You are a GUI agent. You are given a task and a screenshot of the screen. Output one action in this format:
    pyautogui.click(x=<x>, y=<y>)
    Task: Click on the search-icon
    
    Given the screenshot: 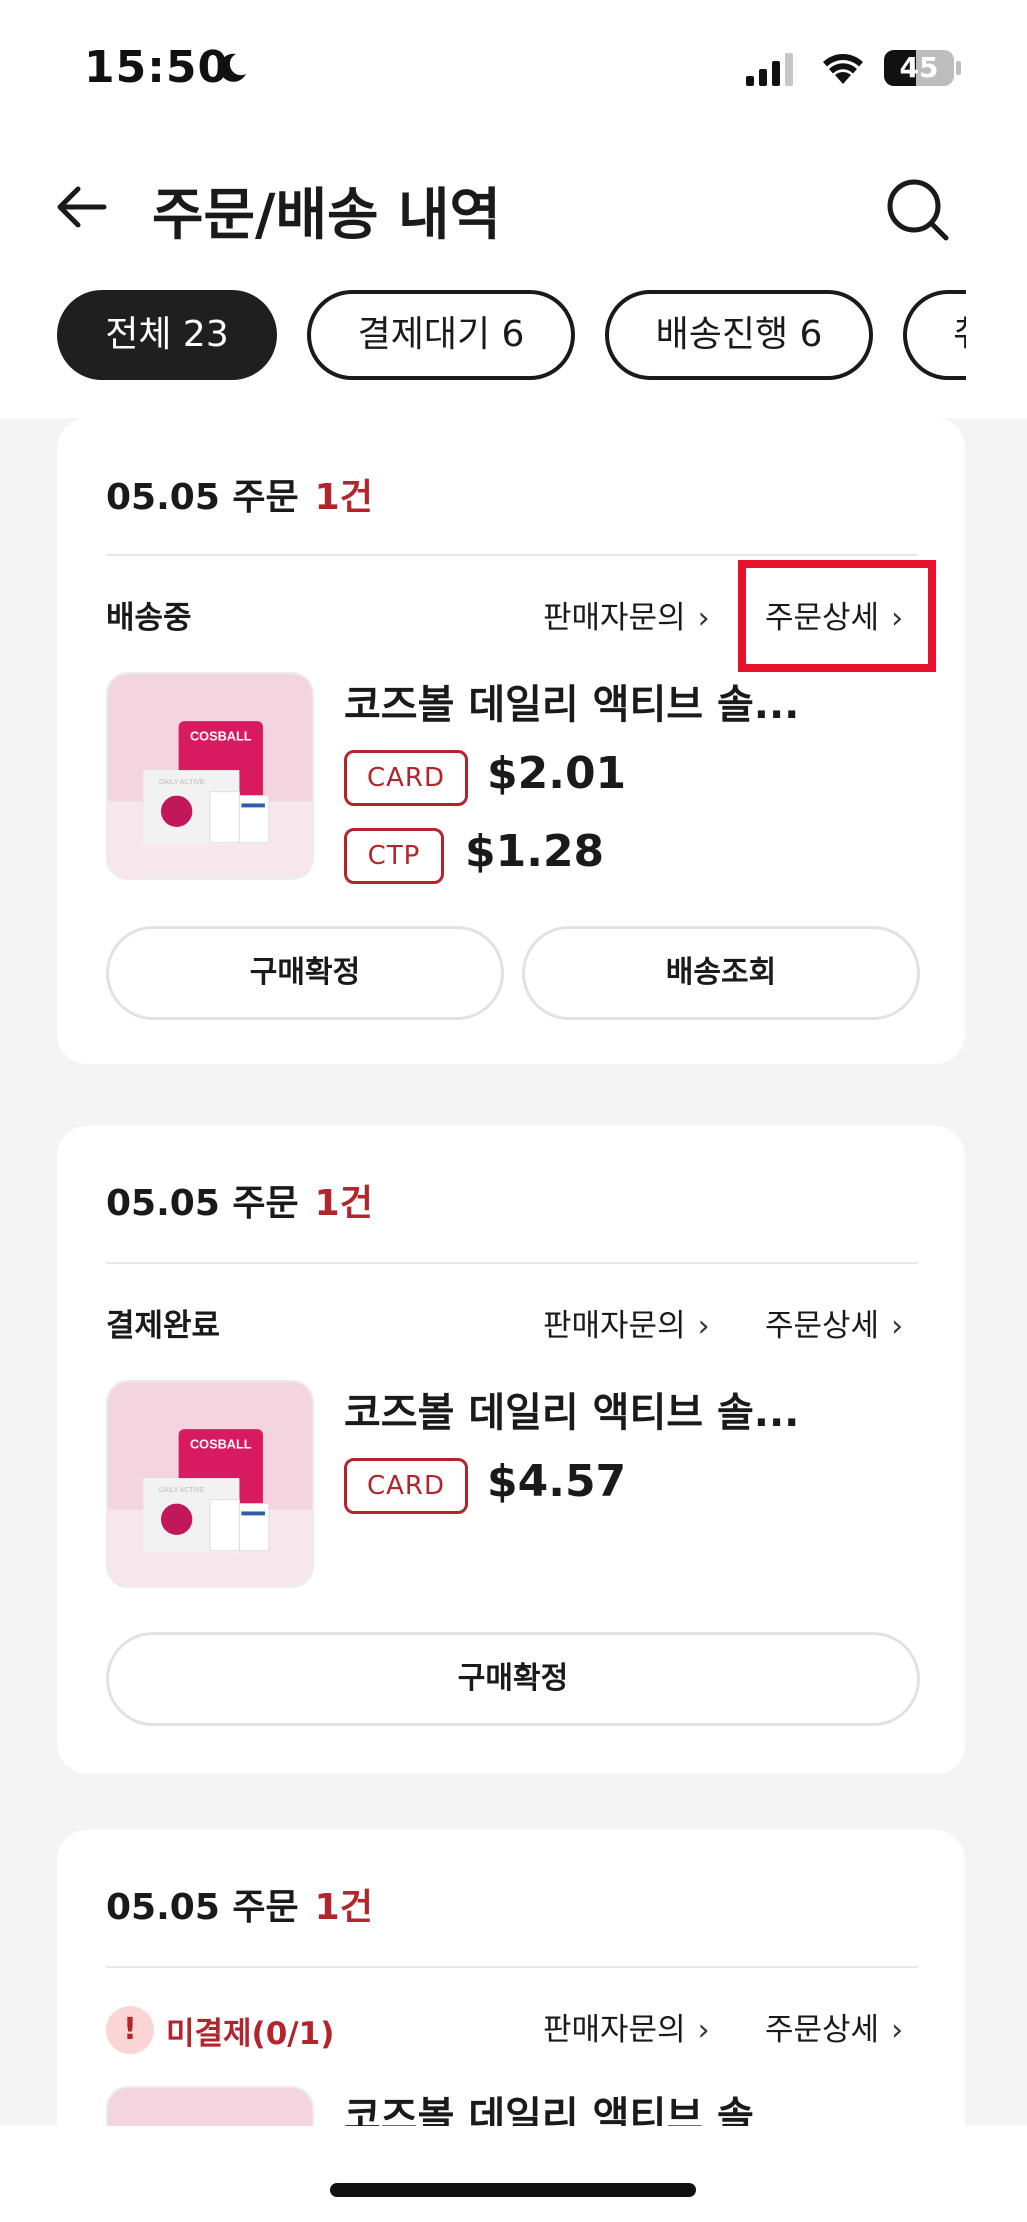 What is the action you would take?
    pyautogui.click(x=917, y=209)
    